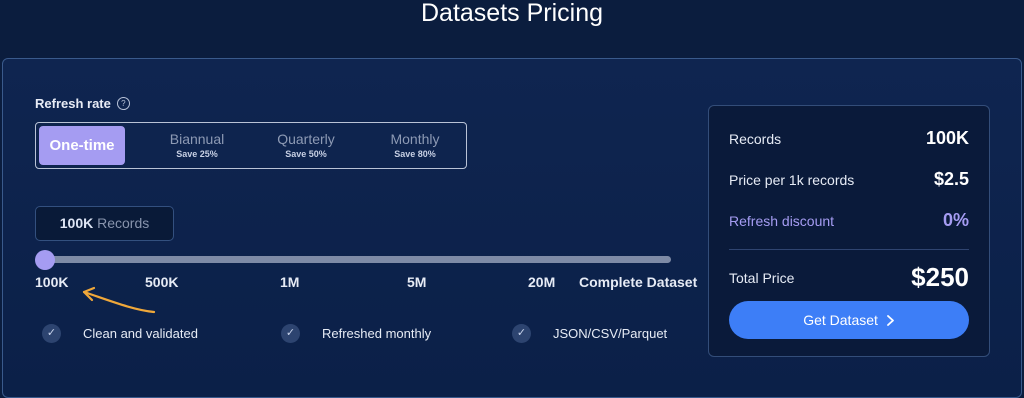 Image resolution: width=1024 pixels, height=398 pixels. Describe the element at coordinates (890, 320) in the screenshot. I see `chevron-right-icon` at that location.